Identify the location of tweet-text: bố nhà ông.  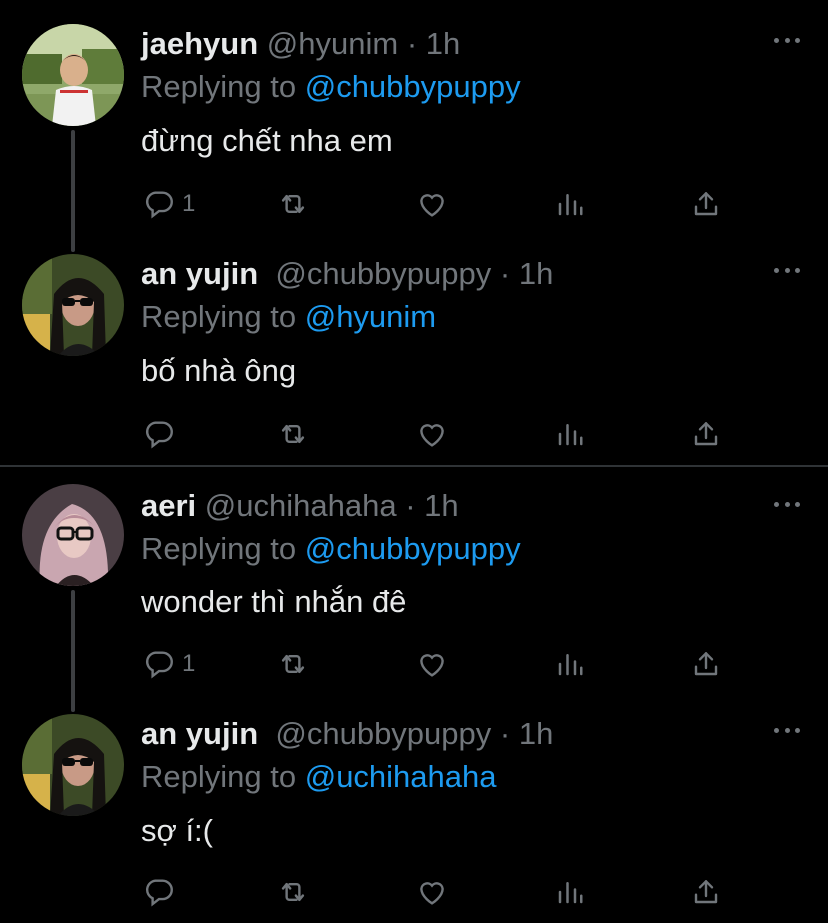
(219, 370).